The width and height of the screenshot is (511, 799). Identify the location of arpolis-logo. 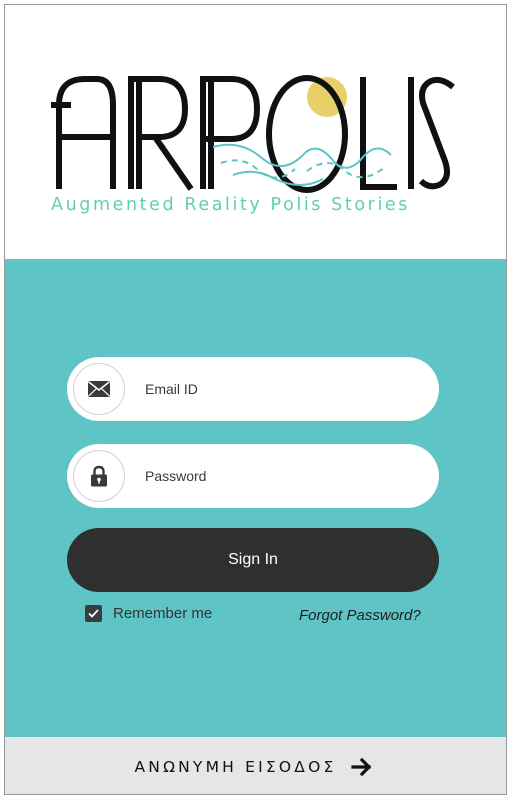
(253, 134).